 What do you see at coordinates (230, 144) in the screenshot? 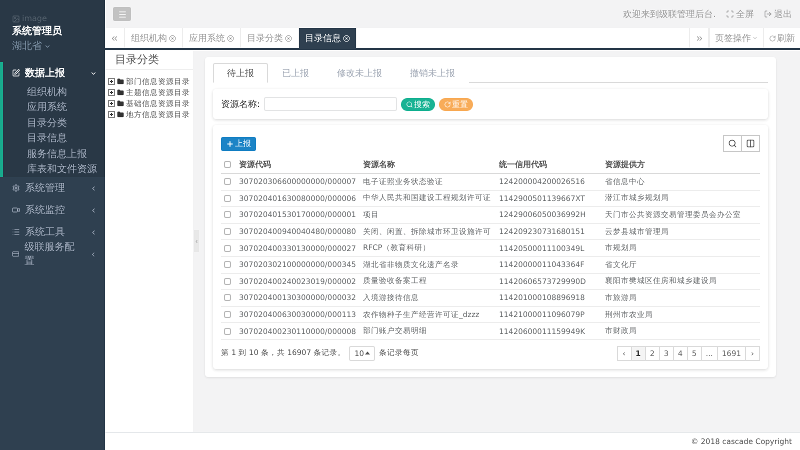
I see `plus-icon` at bounding box center [230, 144].